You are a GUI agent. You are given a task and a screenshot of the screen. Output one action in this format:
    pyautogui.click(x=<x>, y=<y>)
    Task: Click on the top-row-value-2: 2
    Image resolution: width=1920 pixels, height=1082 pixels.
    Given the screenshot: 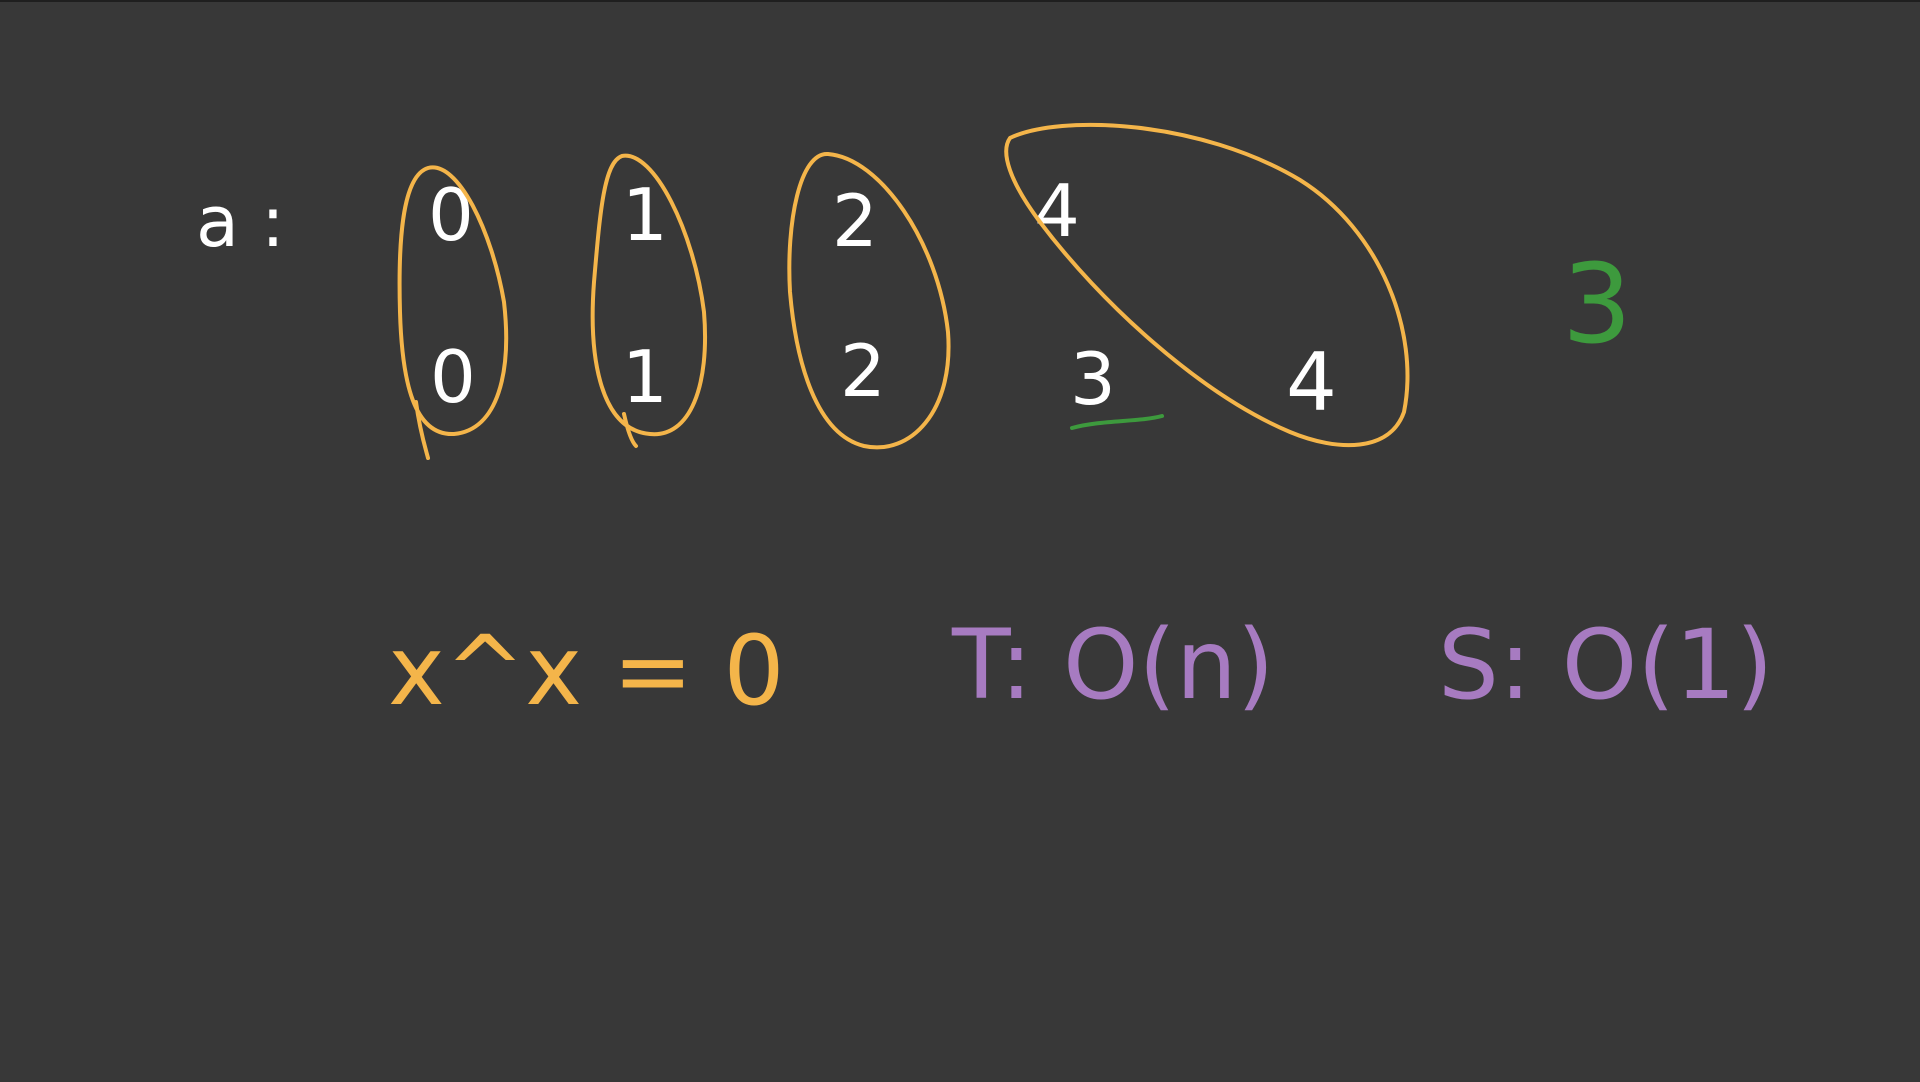 What is the action you would take?
    pyautogui.click(x=855, y=221)
    